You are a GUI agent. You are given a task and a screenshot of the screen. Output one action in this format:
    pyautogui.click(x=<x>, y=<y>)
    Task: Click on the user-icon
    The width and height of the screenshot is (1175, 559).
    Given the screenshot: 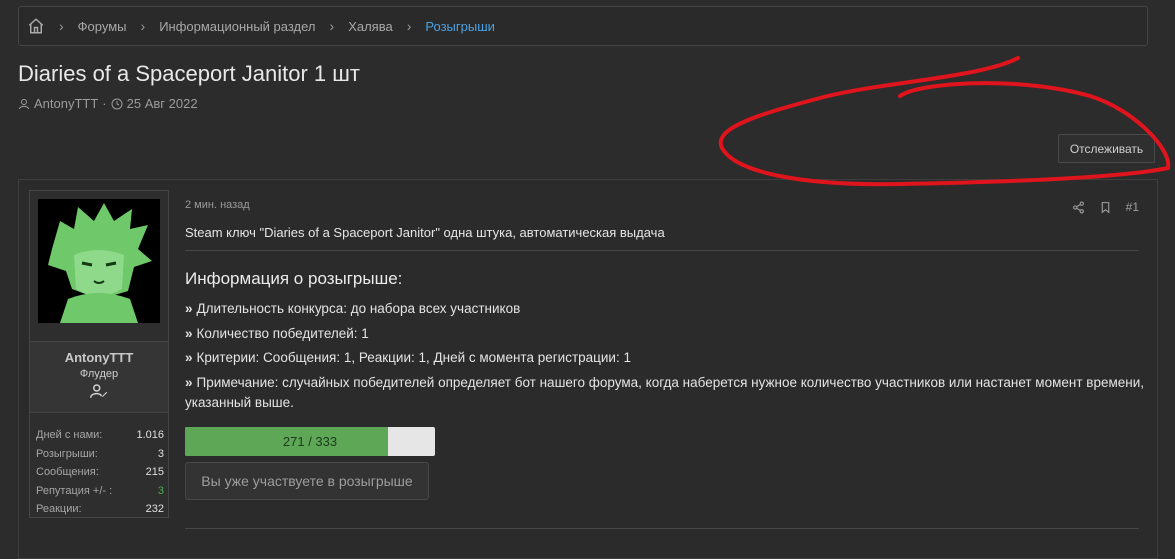 What is the action you would take?
    pyautogui.click(x=24, y=103)
    